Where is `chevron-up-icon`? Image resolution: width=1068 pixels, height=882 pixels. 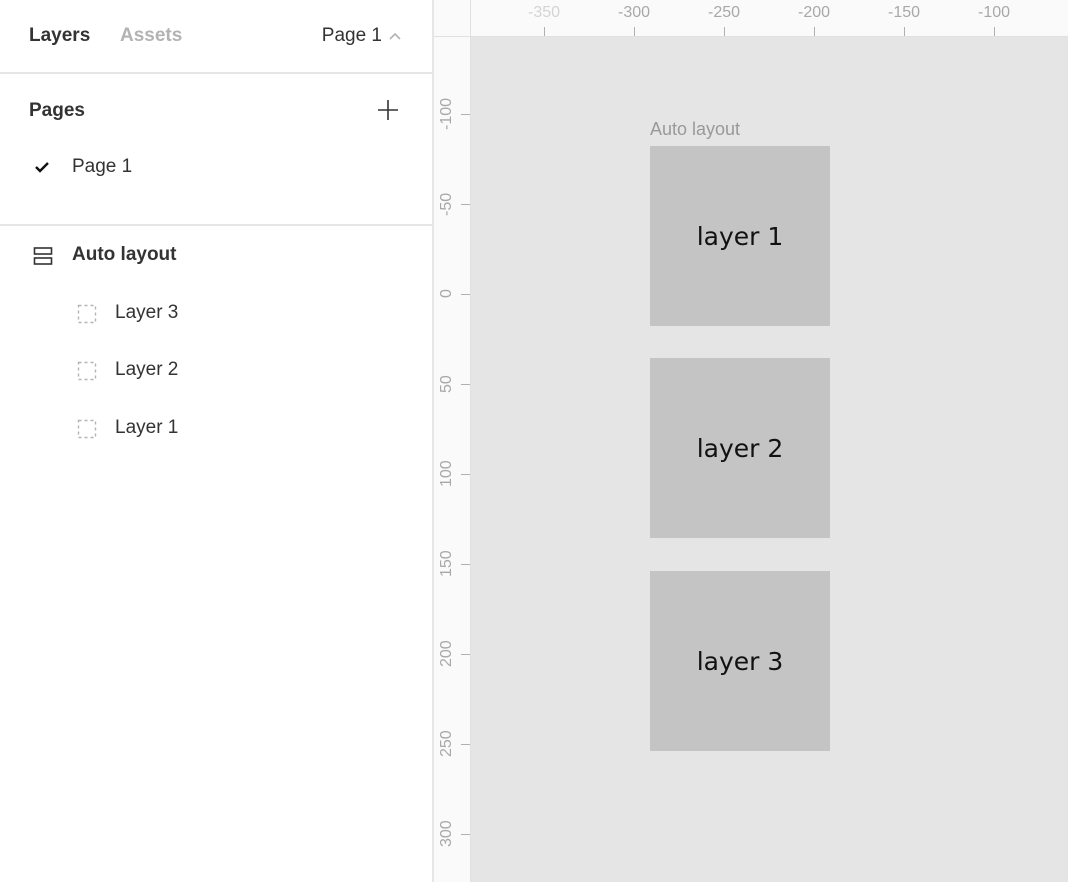
chevron-up-icon is located at coordinates (395, 36).